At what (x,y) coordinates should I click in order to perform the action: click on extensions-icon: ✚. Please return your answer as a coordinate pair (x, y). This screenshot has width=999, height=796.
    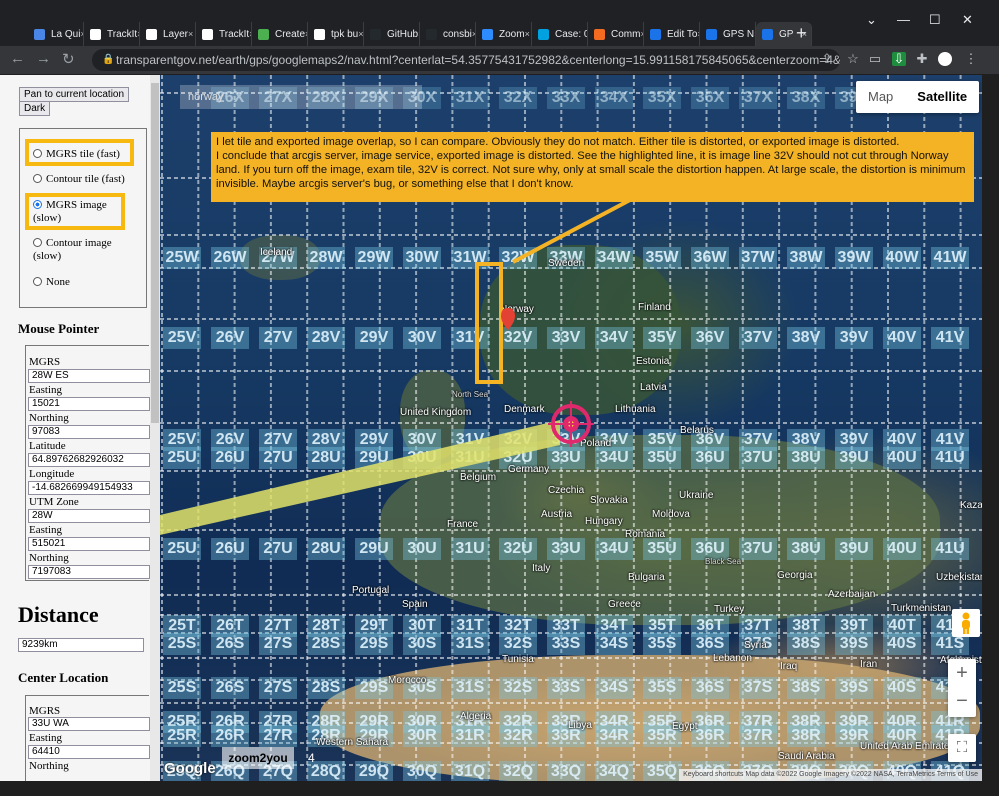
    Looking at the image, I should click on (922, 59).